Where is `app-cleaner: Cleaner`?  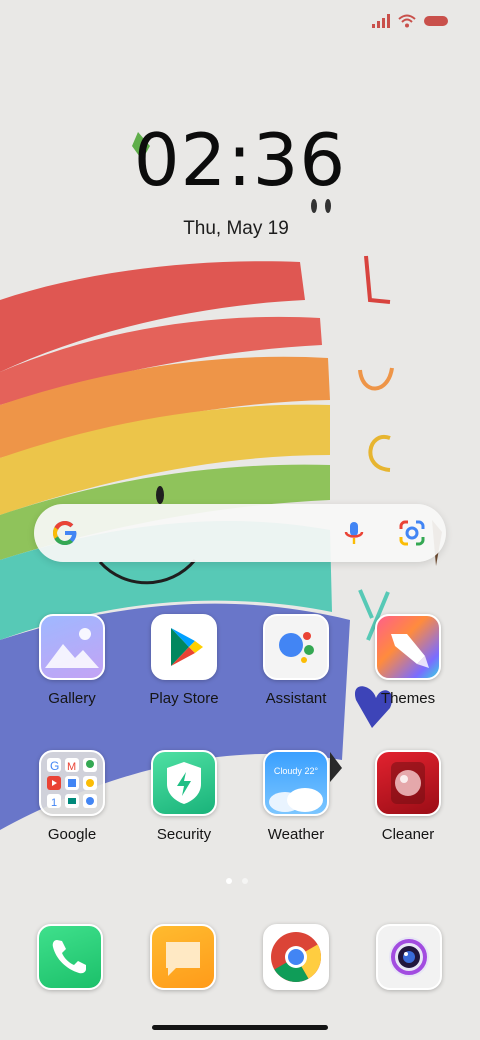
app-cleaner: Cleaner is located at coordinates (408, 796).